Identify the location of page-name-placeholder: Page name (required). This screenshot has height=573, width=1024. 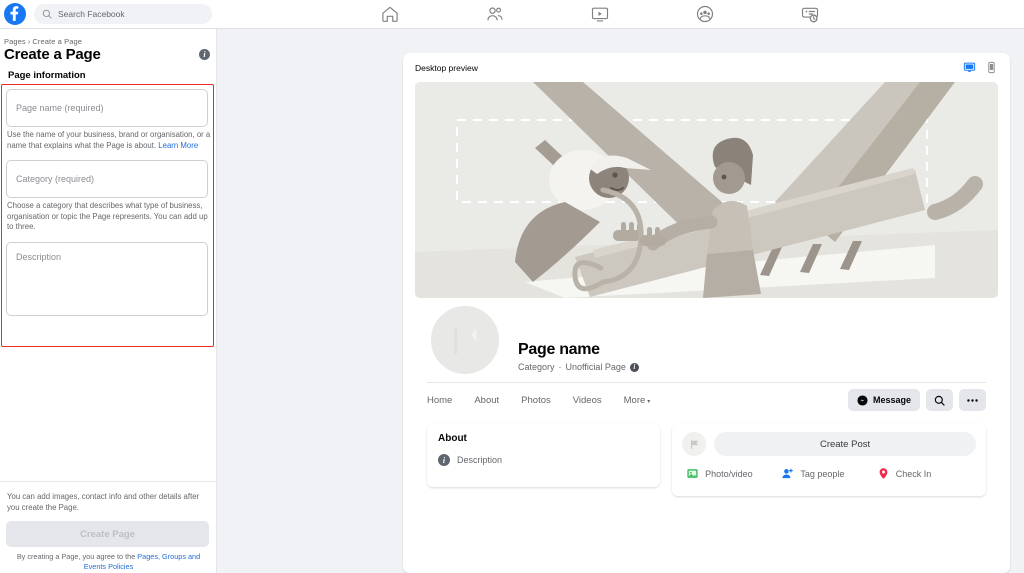
(60, 108).